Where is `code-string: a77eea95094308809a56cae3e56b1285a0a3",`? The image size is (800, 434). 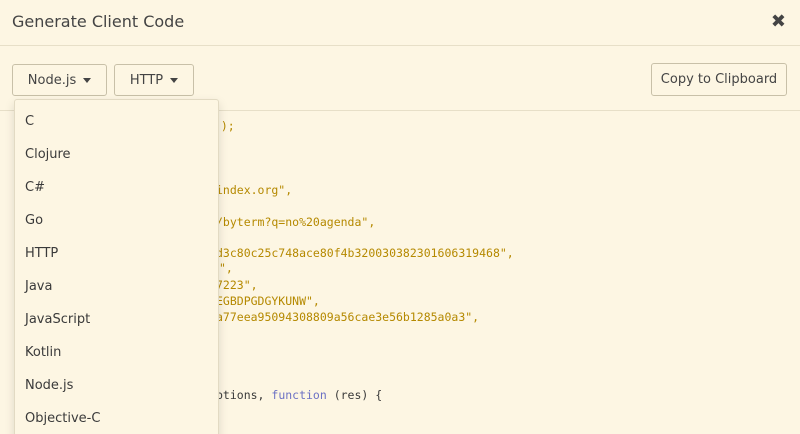
code-string: a77eea95094308809a56cae3e56b1285a0a3", is located at coordinates (348, 317).